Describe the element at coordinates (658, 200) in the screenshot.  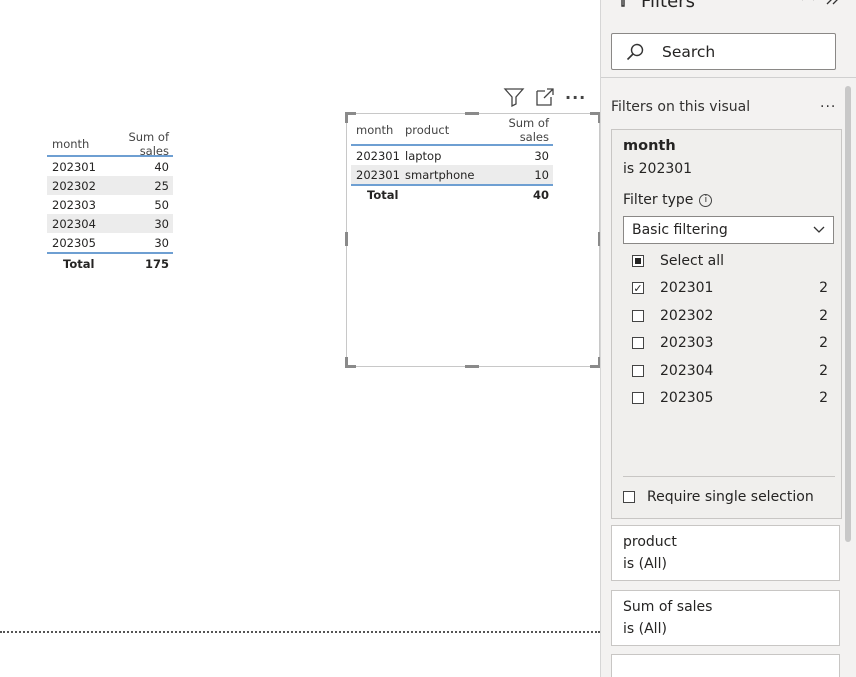
I see `filter-type-text: Filter type` at that location.